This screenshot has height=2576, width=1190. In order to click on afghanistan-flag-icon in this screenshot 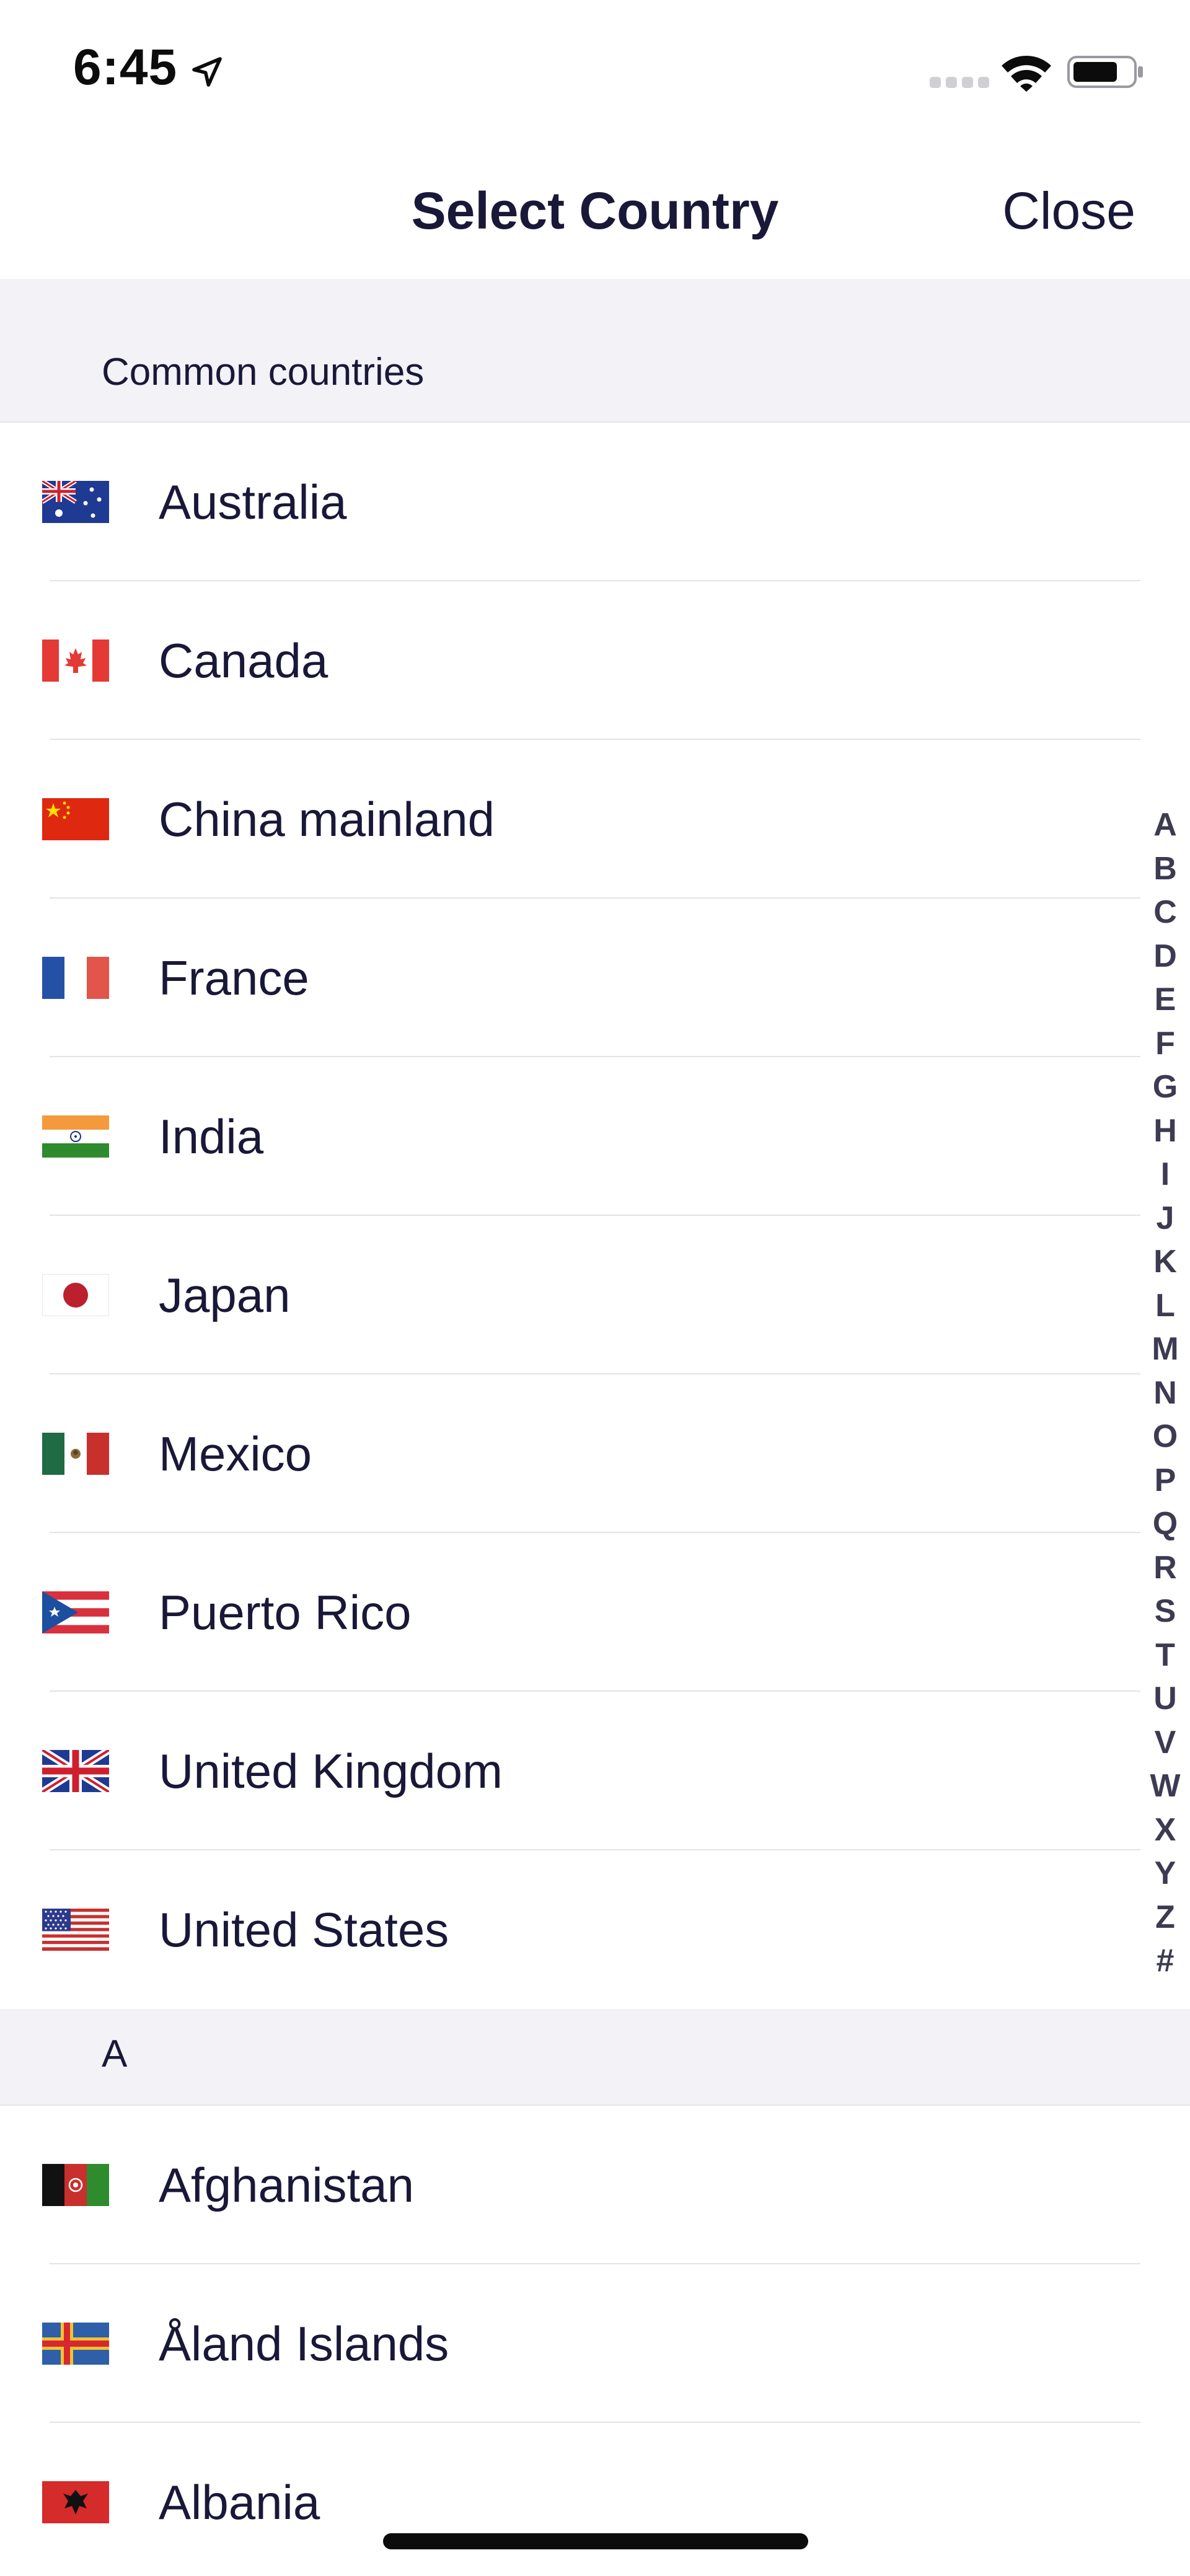, I will do `click(75, 2185)`.